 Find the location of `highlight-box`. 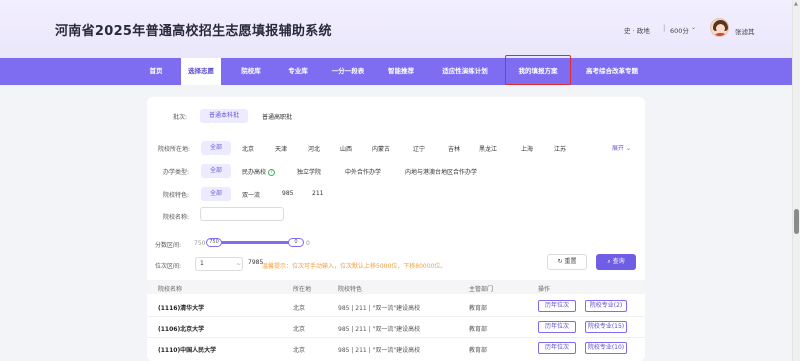

highlight-box is located at coordinates (538, 70).